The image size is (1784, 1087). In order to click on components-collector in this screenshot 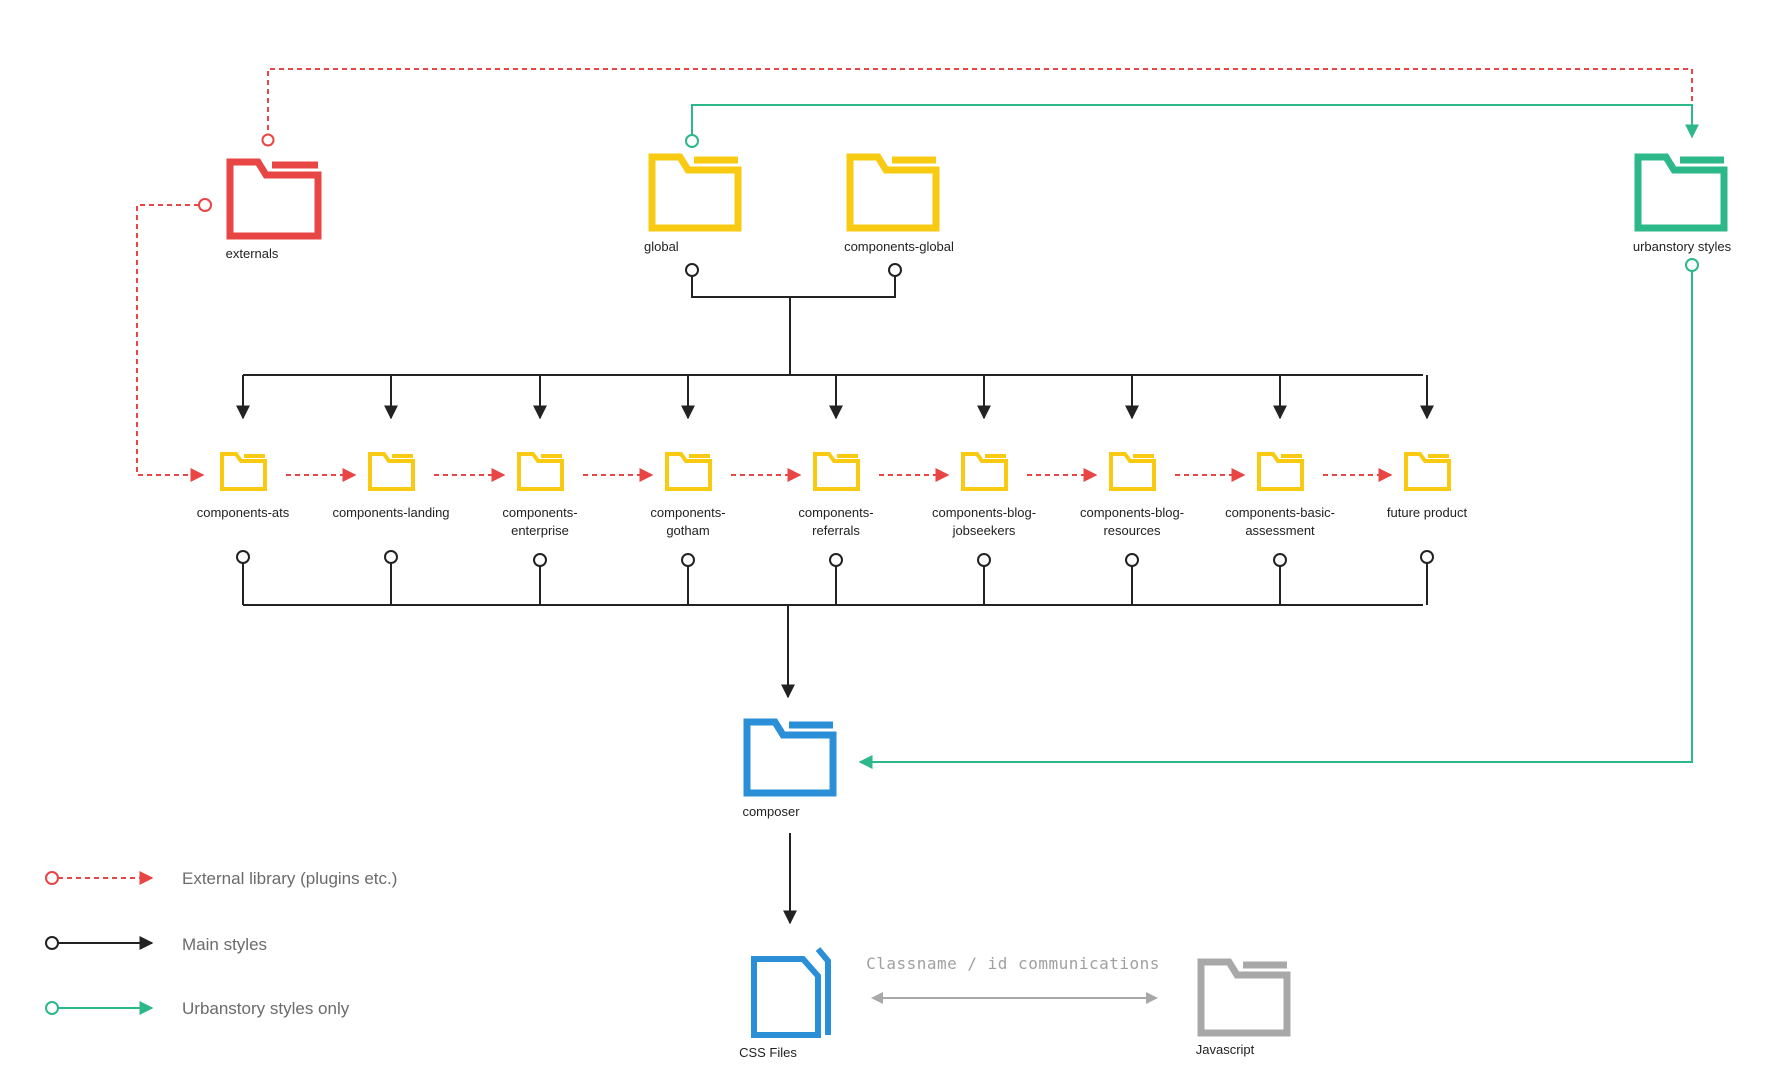, I will do `click(835, 577)`.